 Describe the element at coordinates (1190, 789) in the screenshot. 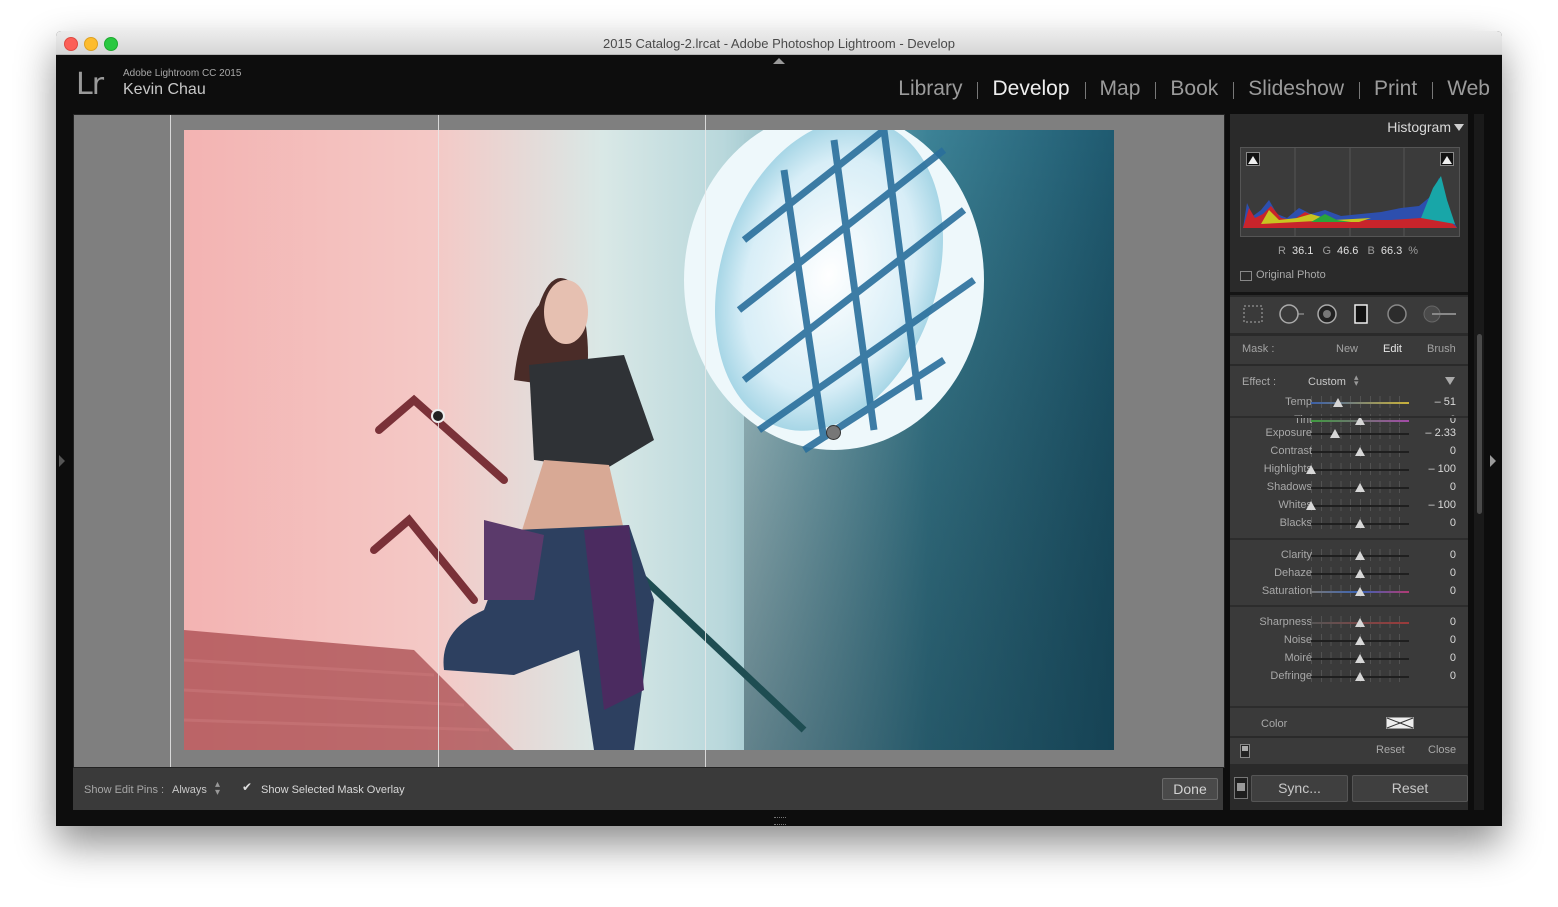

I see `done-button: Done` at that location.